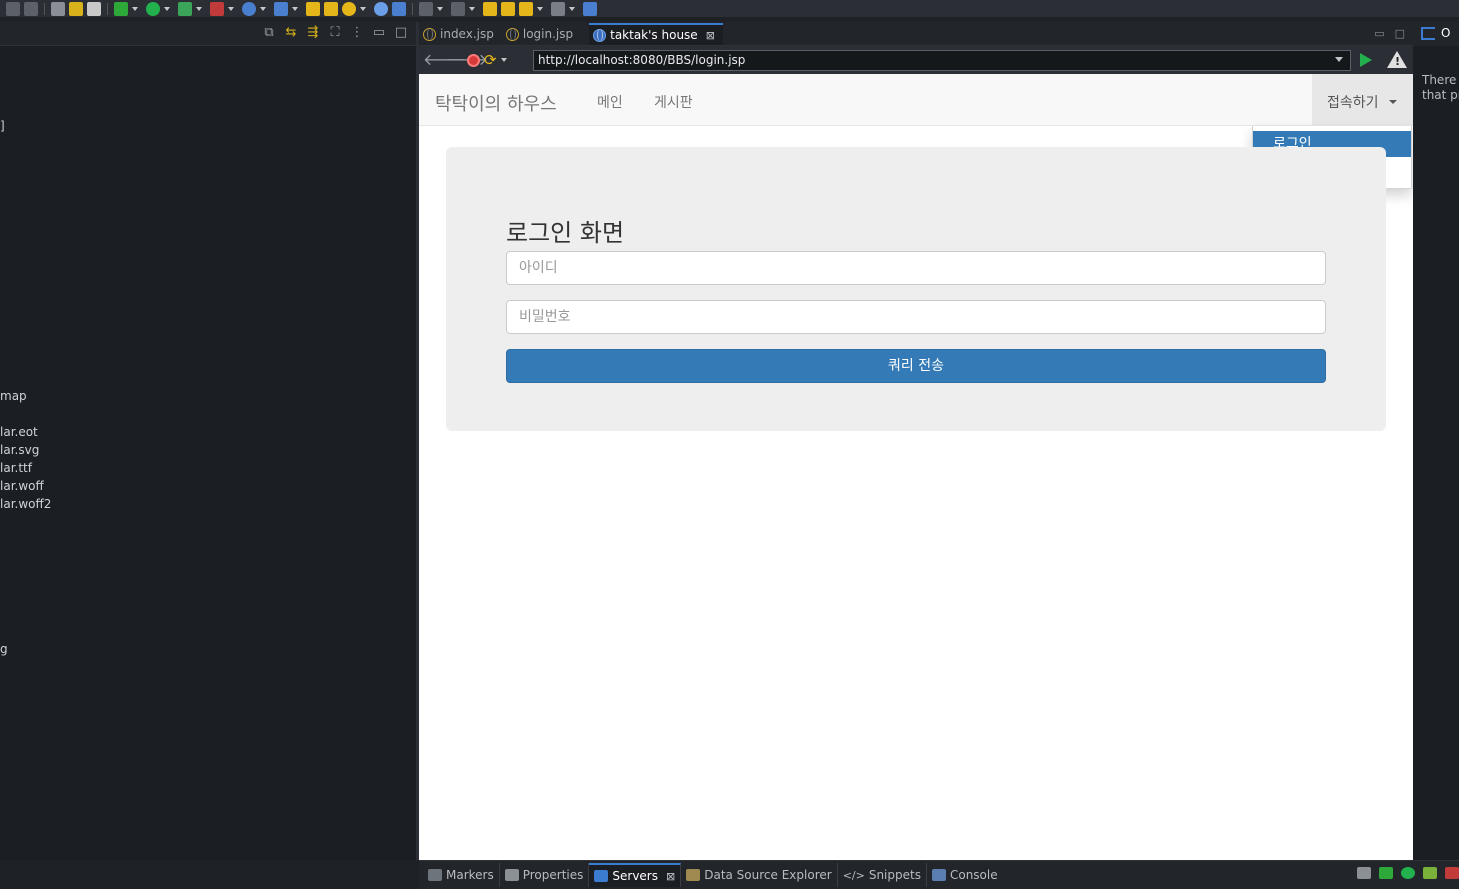 The width and height of the screenshot is (1459, 889). I want to click on outline-message-line: There i, so click(1440, 80).